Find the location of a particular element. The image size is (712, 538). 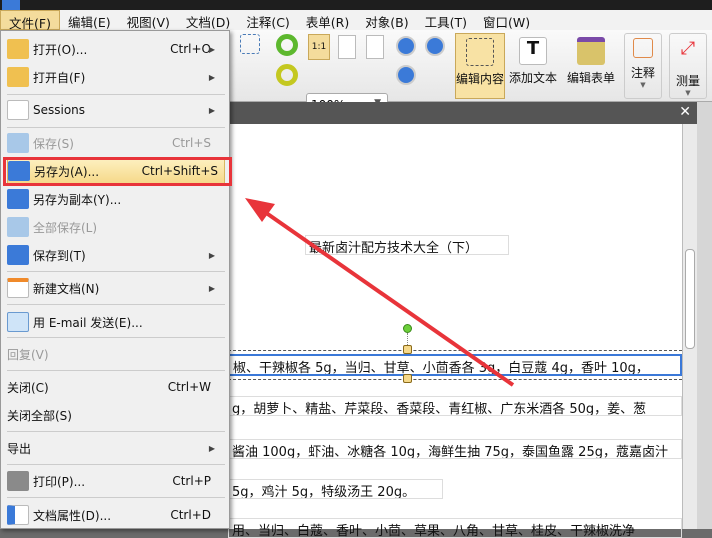

annotation-arrow is located at coordinates (380, 292).